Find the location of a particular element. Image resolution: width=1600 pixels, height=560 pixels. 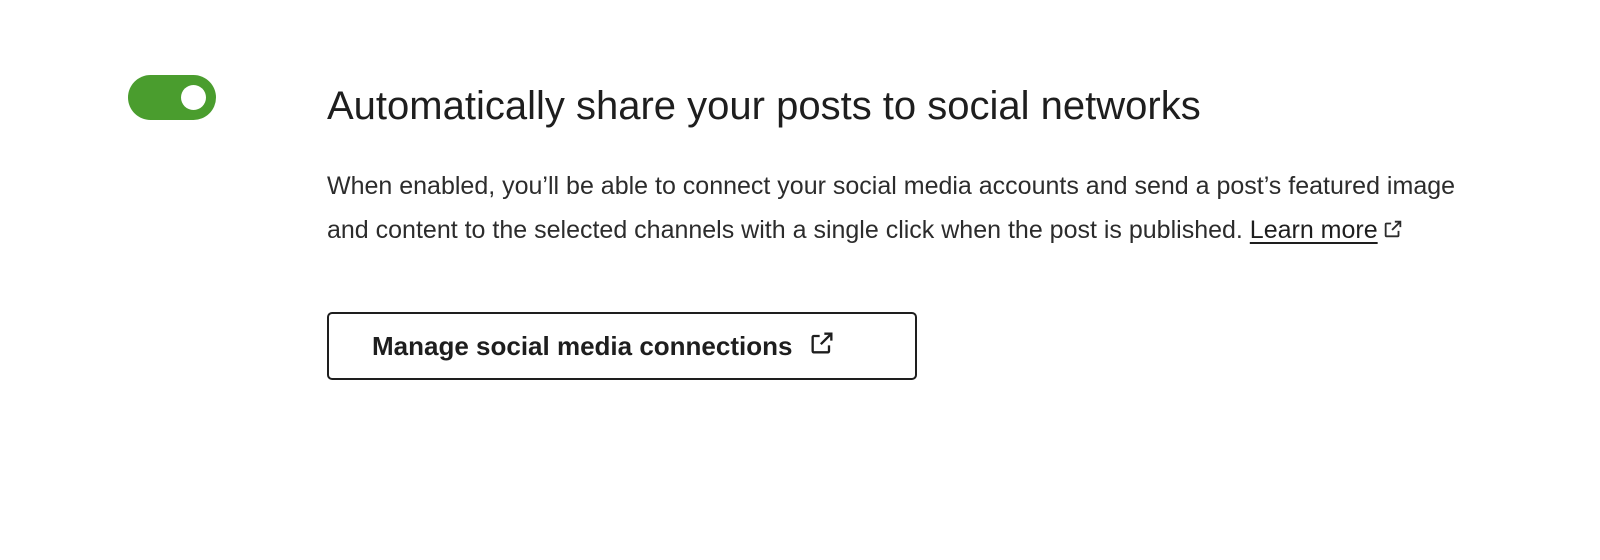

manage-connections-label: Manage social media connections is located at coordinates (582, 345).